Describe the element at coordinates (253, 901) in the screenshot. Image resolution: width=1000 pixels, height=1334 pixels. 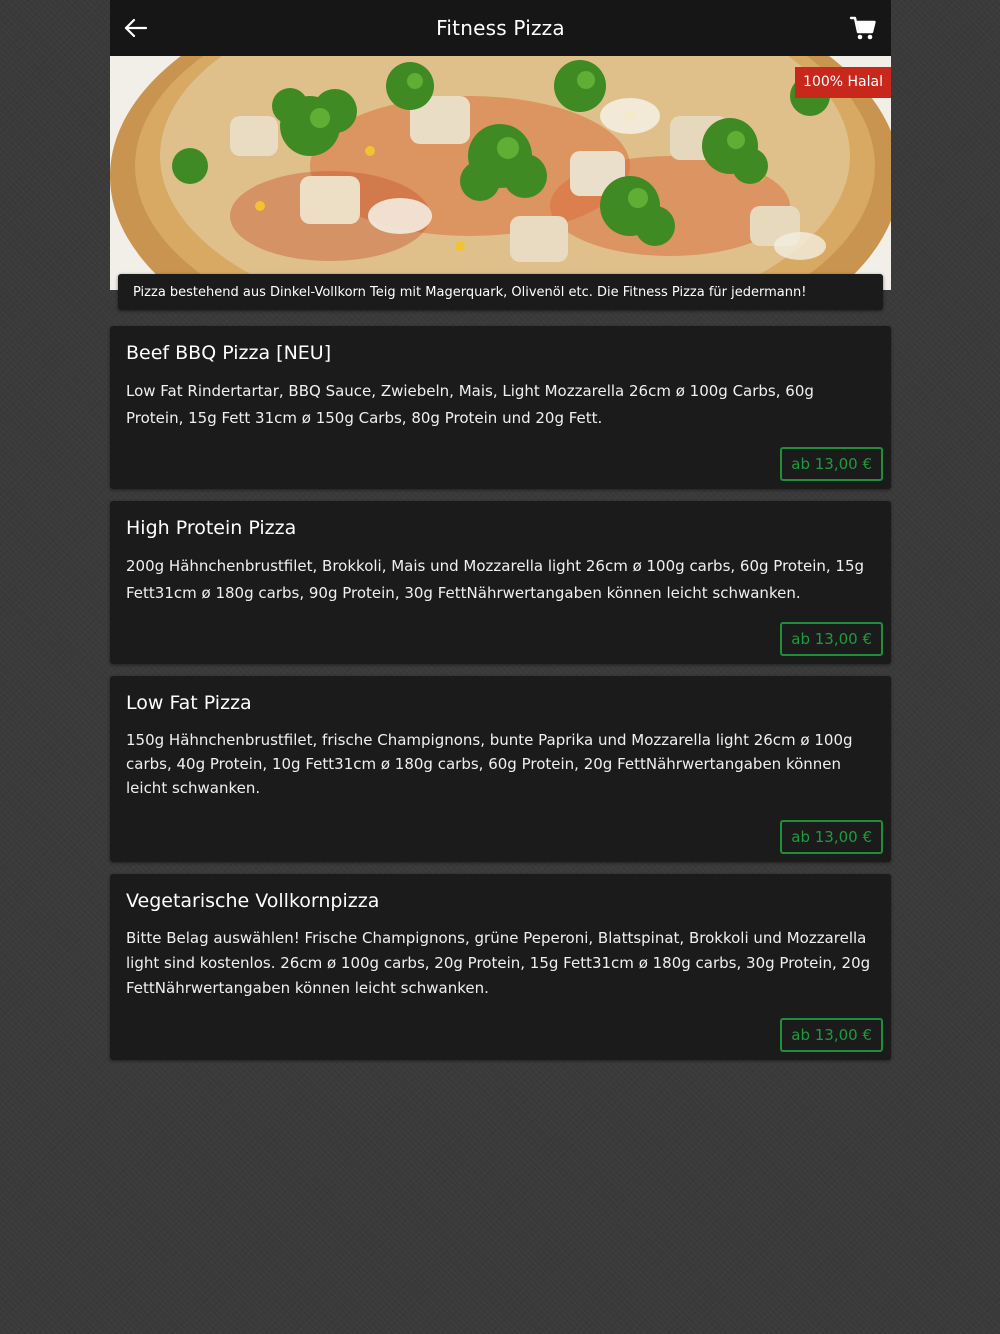
I see `product-name: Vegetarische Vollkornpizza` at that location.